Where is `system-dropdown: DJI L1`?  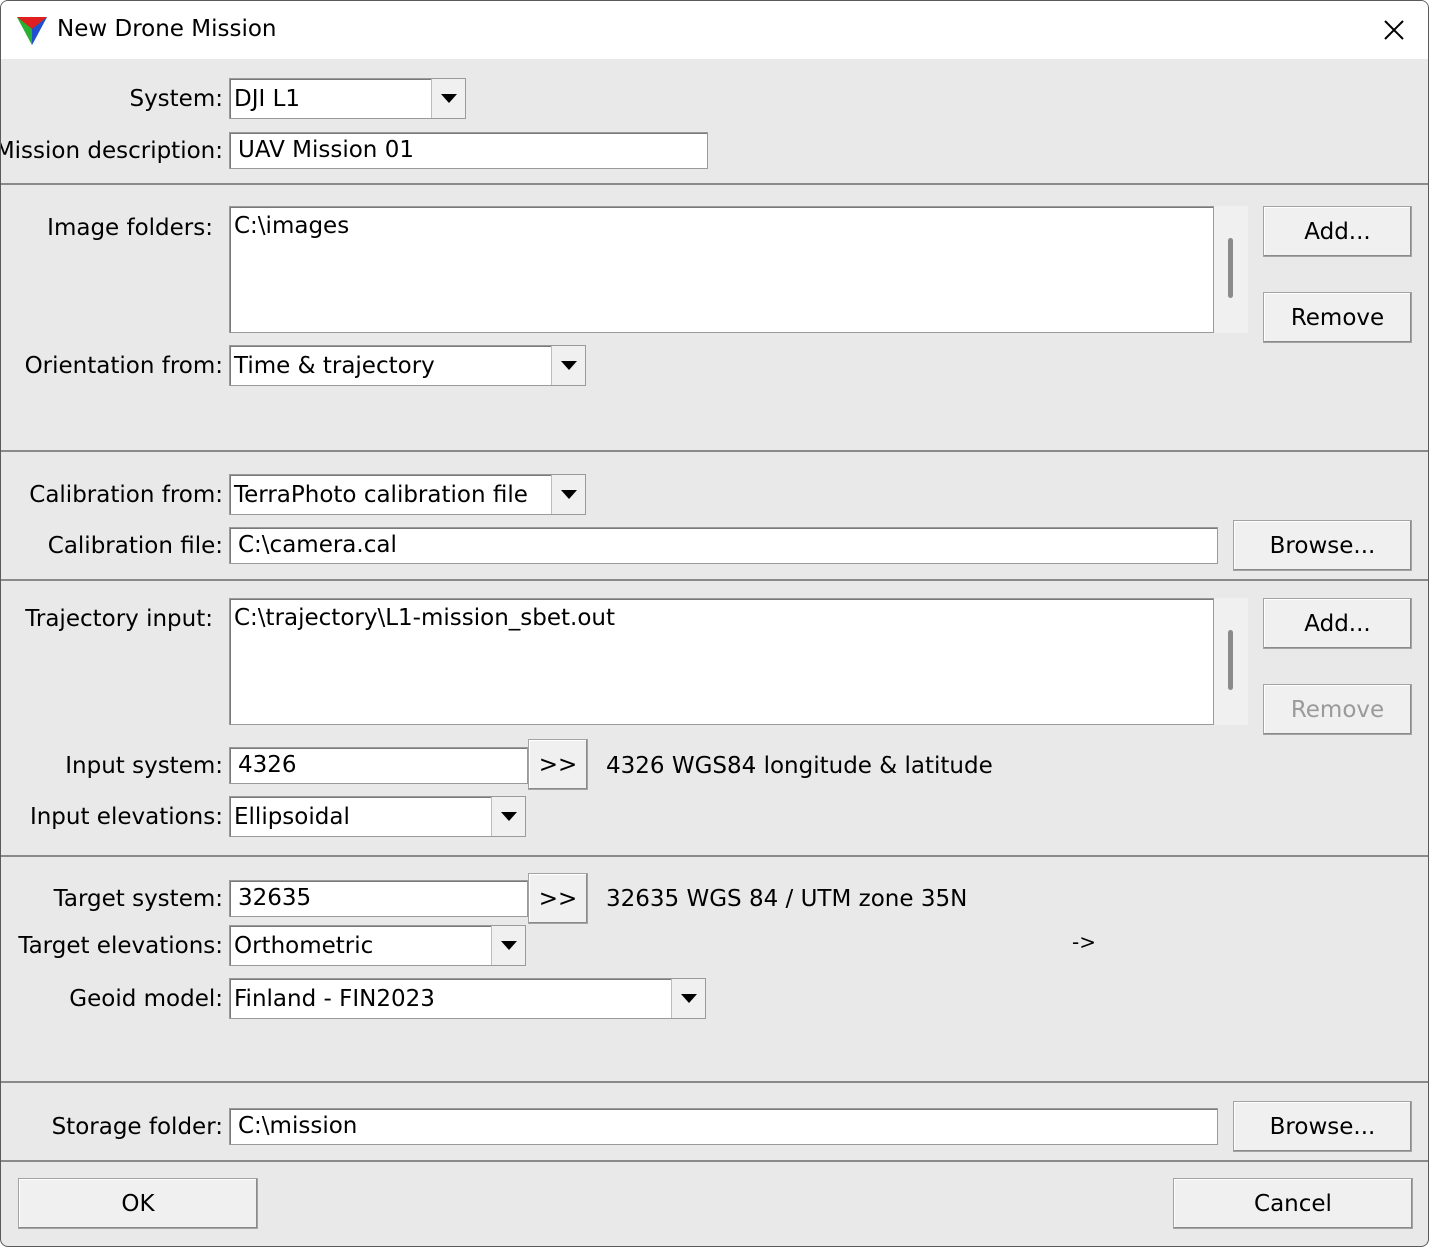 system-dropdown: DJI L1 is located at coordinates (347, 98).